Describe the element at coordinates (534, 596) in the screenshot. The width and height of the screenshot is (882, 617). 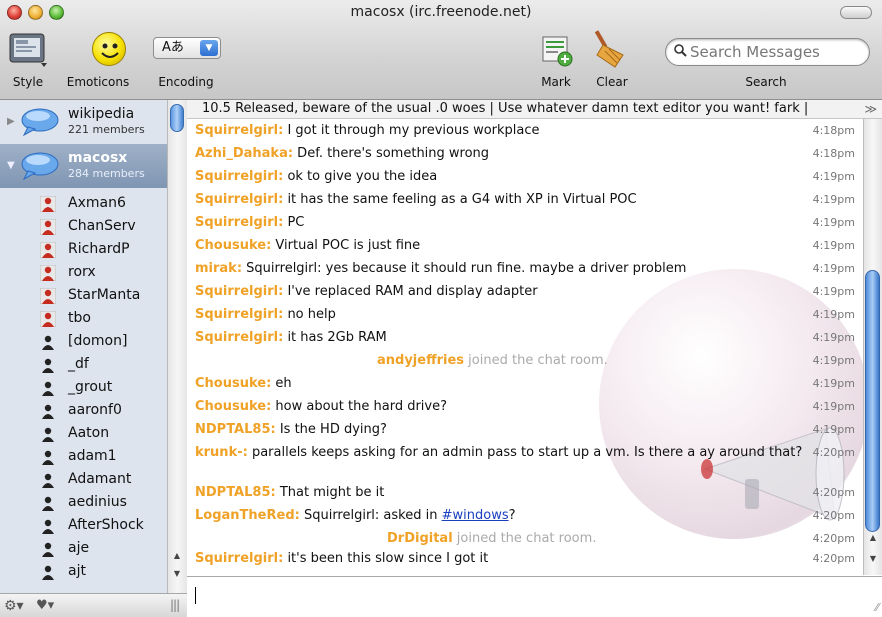
I see `message-input: ⁄⁄` at that location.